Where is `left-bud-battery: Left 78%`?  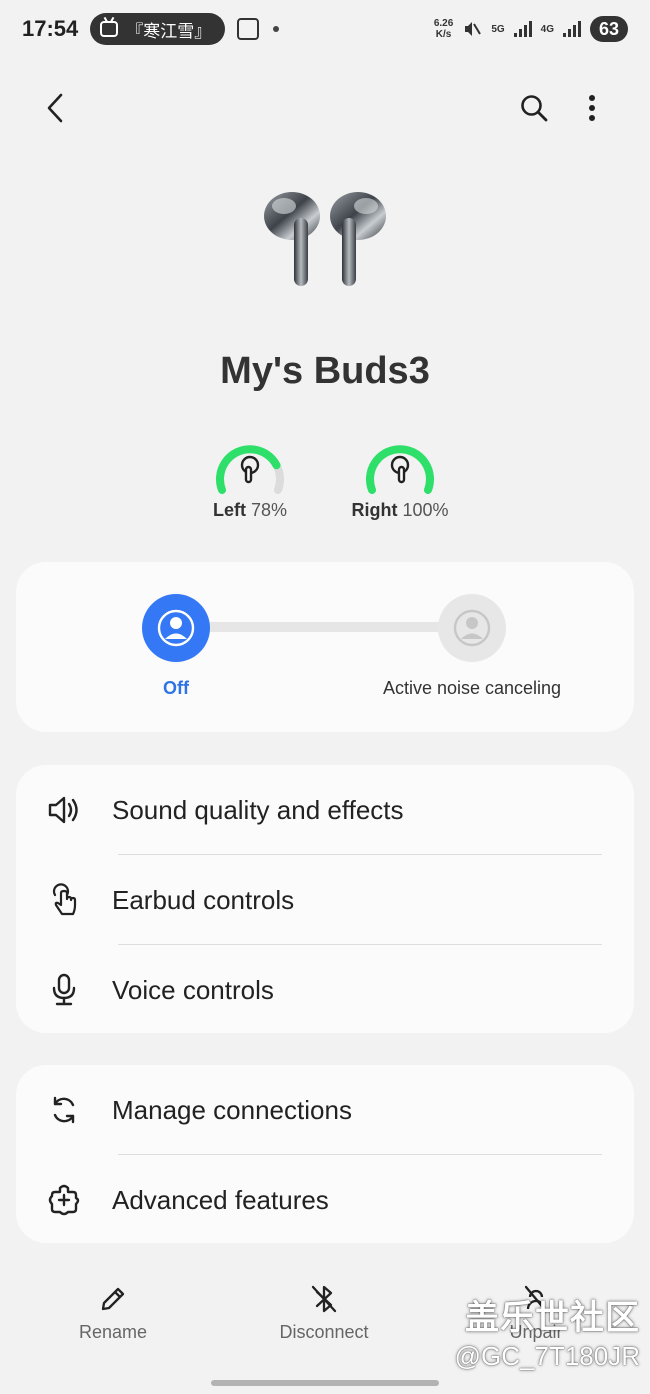 left-bud-battery: Left 78% is located at coordinates (250, 478).